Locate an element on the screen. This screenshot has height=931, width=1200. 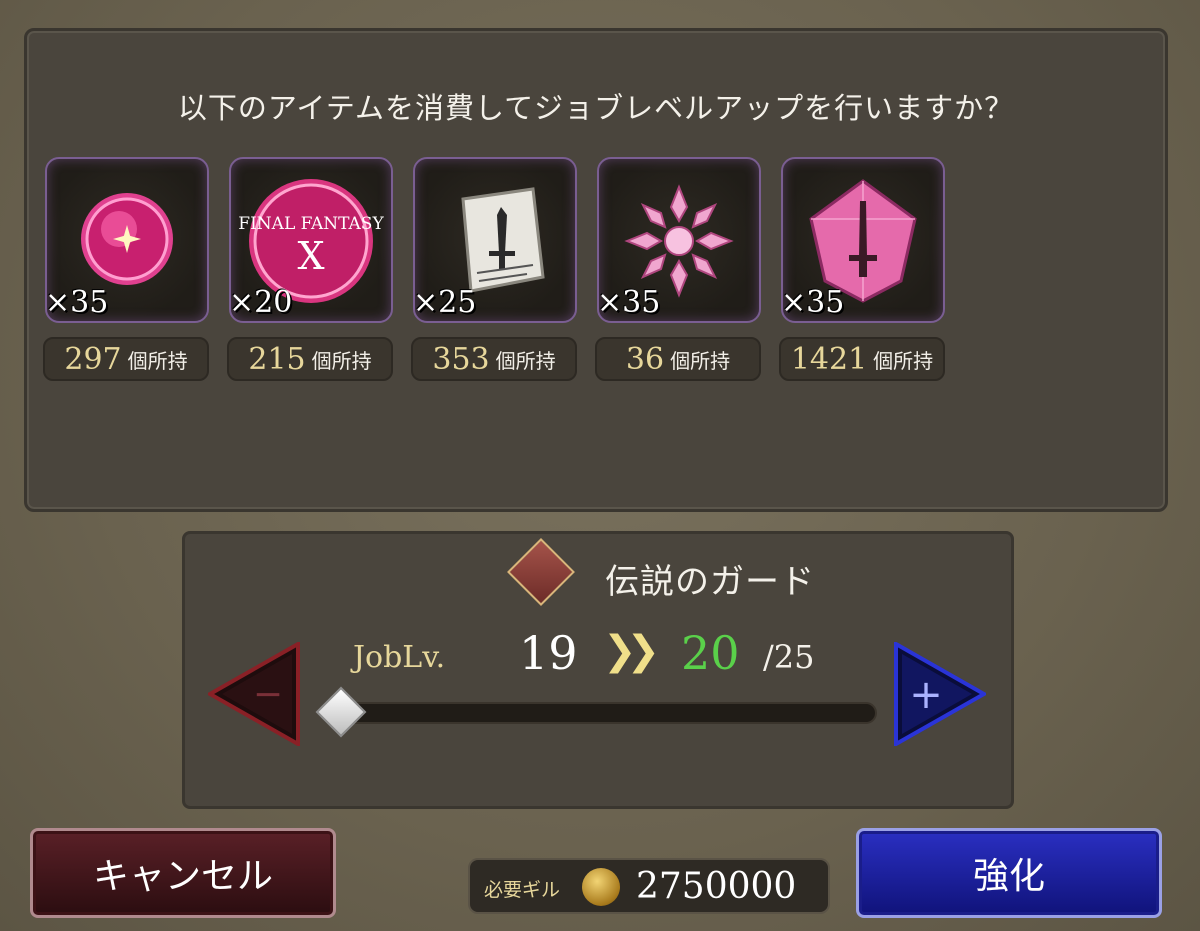
item-slot: ×35 297 個所持 is located at coordinates (128, 271).